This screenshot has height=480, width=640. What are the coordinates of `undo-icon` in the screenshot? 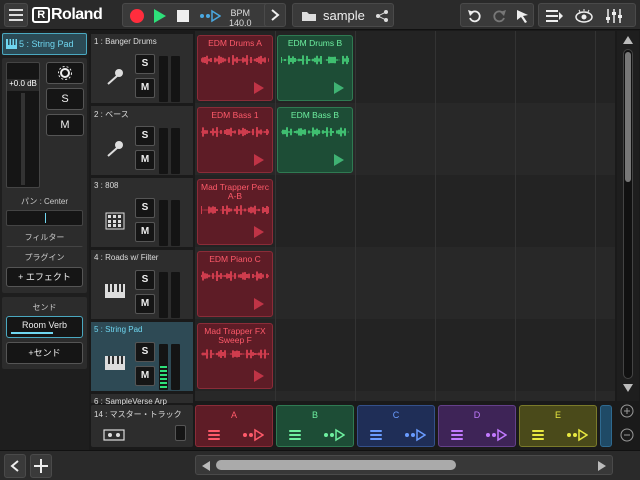 It's located at (475, 16).